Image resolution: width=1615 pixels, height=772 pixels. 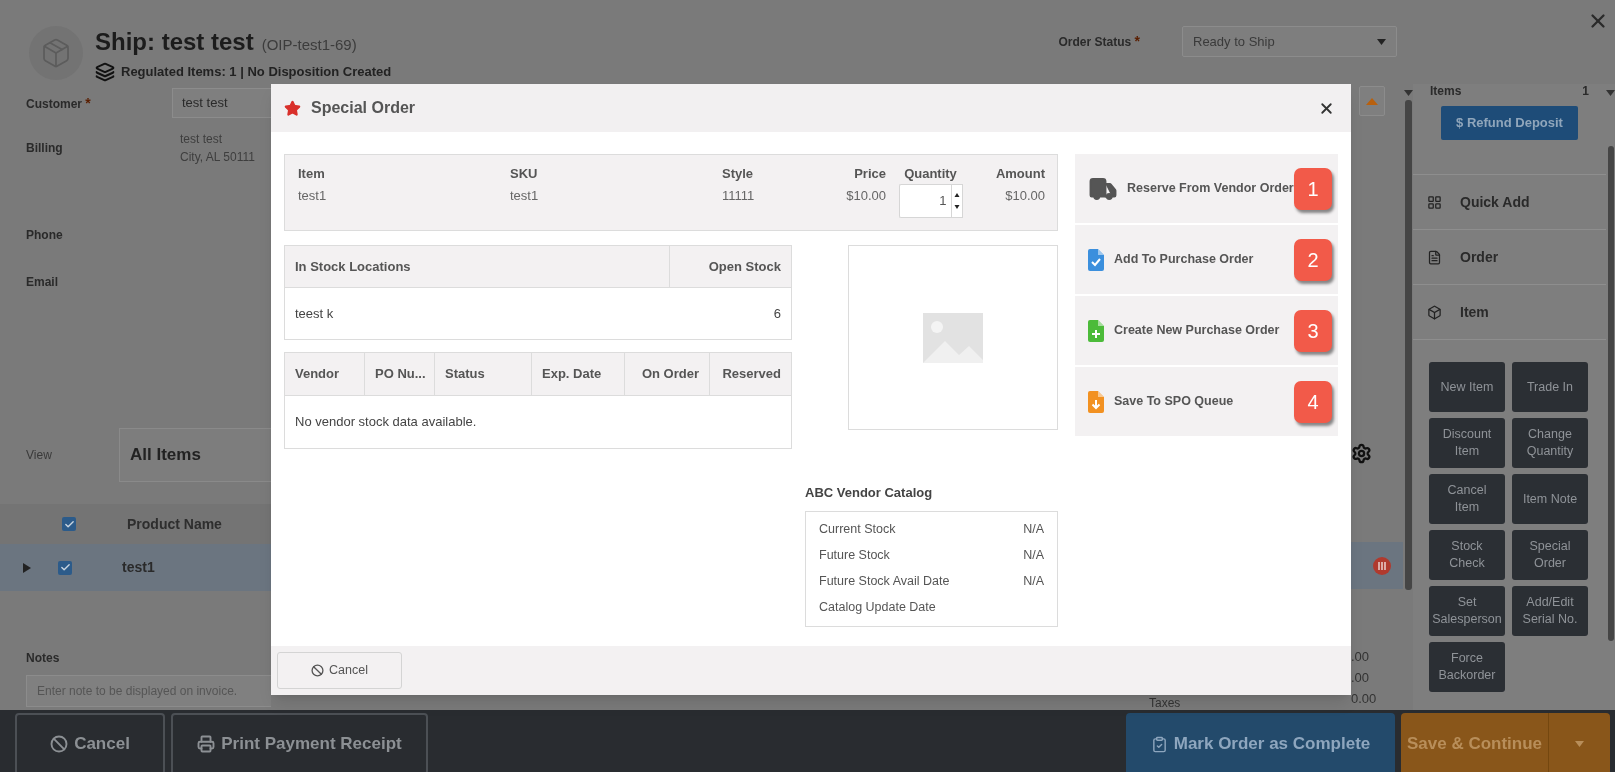 What do you see at coordinates (482, 374) in the screenshot?
I see `column-header: Status` at bounding box center [482, 374].